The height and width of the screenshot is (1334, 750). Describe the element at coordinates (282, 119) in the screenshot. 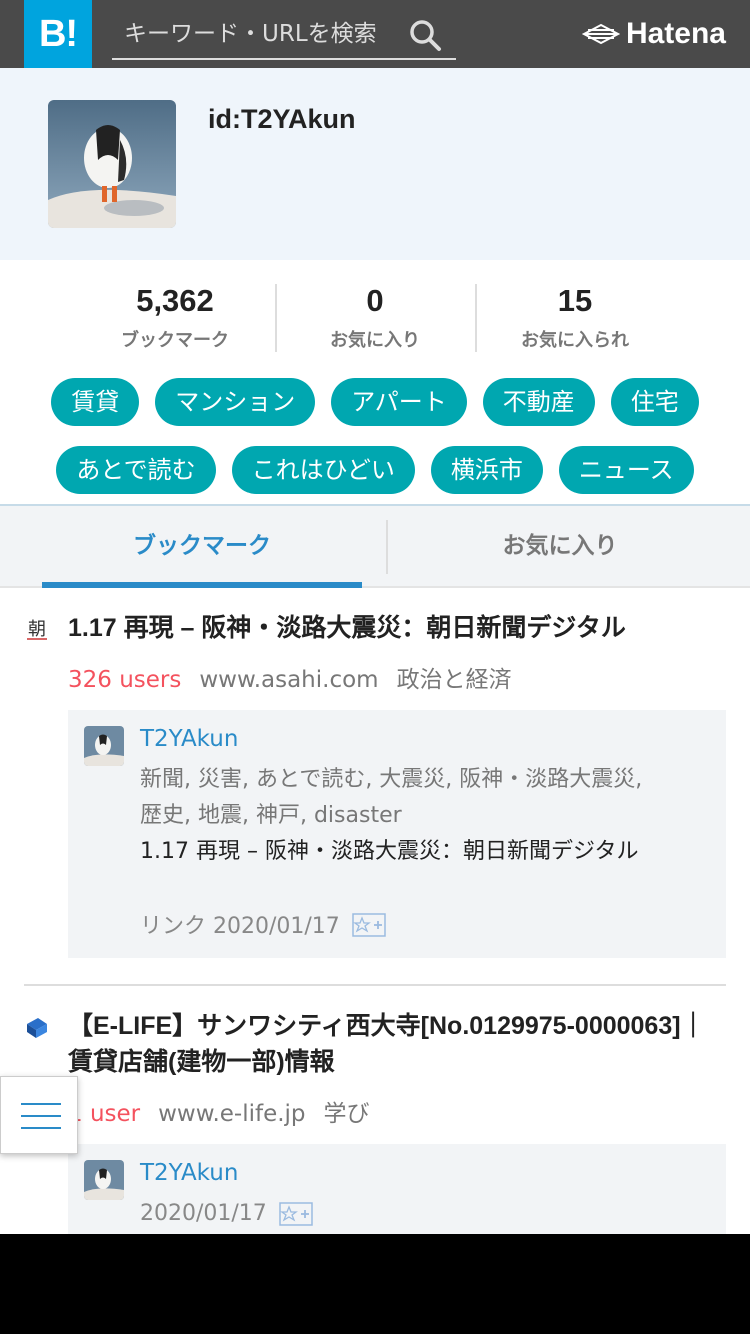

I see `user-id: id:T2YAkun` at that location.